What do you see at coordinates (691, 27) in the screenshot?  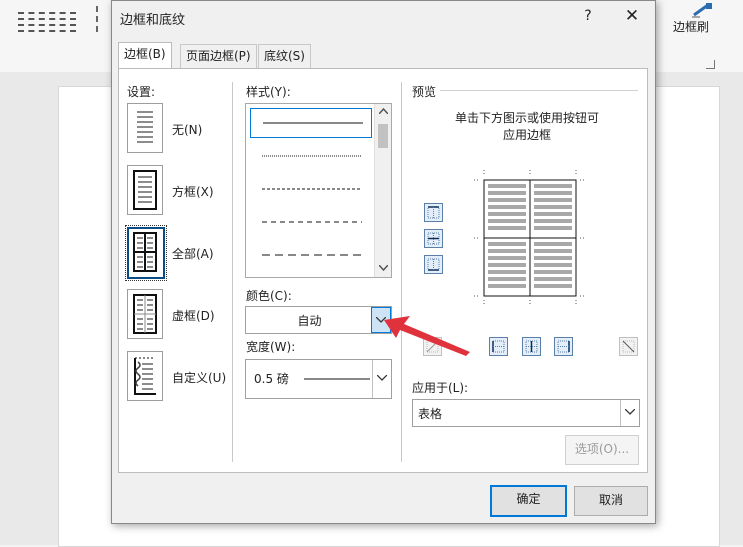 I see `ribbon-border-painter-label: 边框刷` at bounding box center [691, 27].